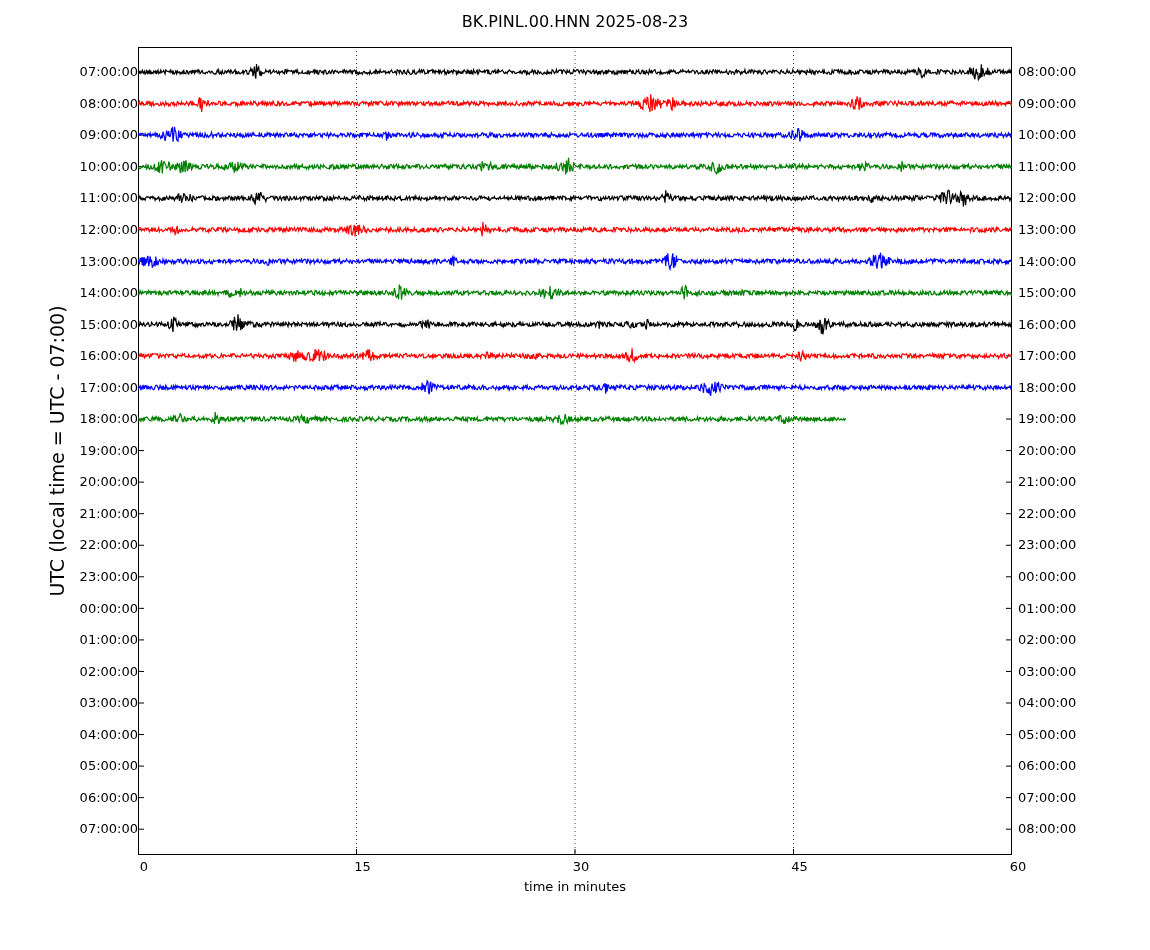  Describe the element at coordinates (1047, 545) in the screenshot. I see `local-time-label: 23:00:00` at that location.